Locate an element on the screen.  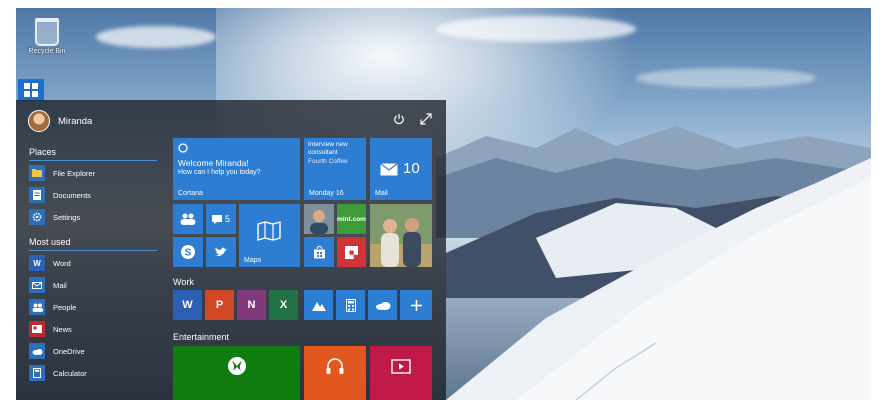
svg-text: S is located at coordinates (188, 253).